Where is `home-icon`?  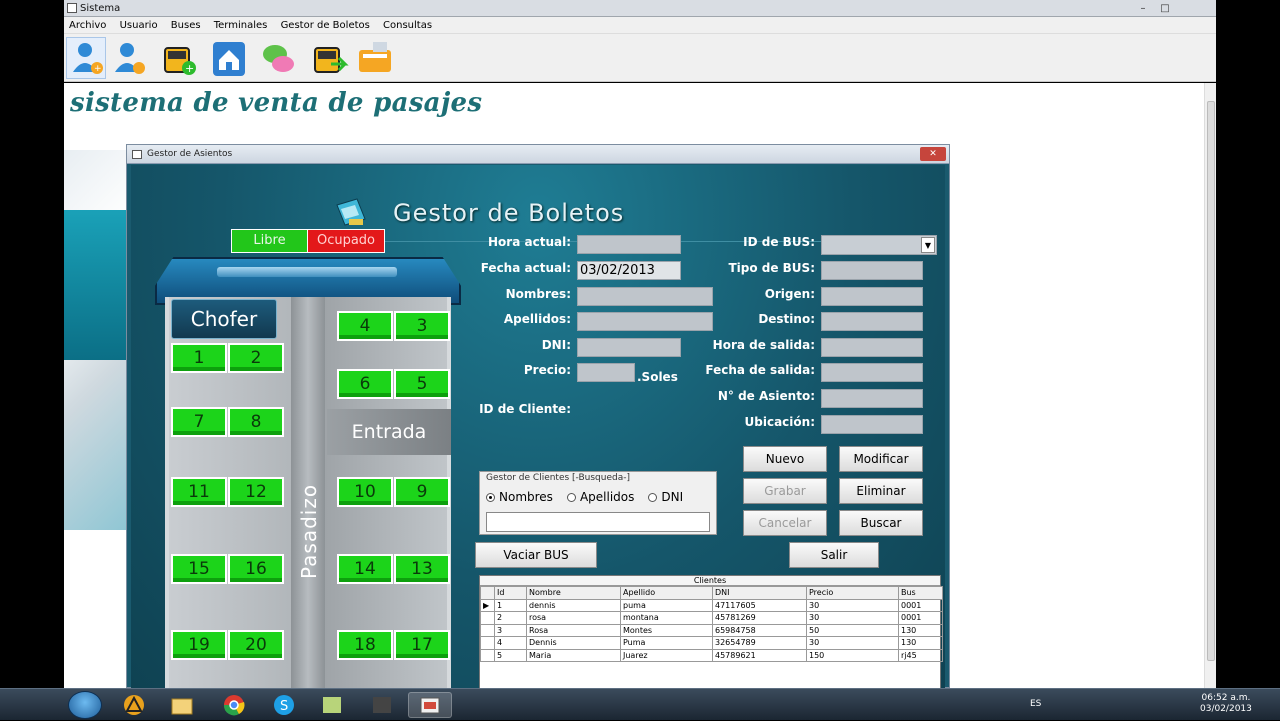
home-icon is located at coordinates (229, 59).